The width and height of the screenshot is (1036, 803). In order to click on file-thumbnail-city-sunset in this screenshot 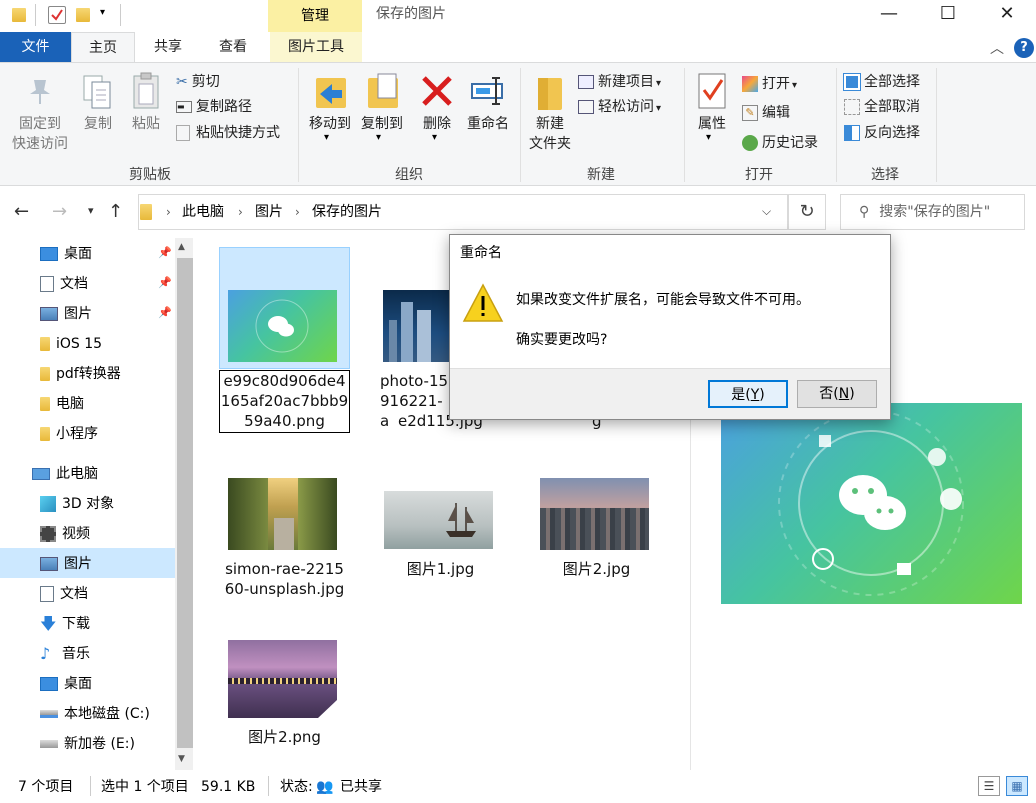, I will do `click(594, 514)`.